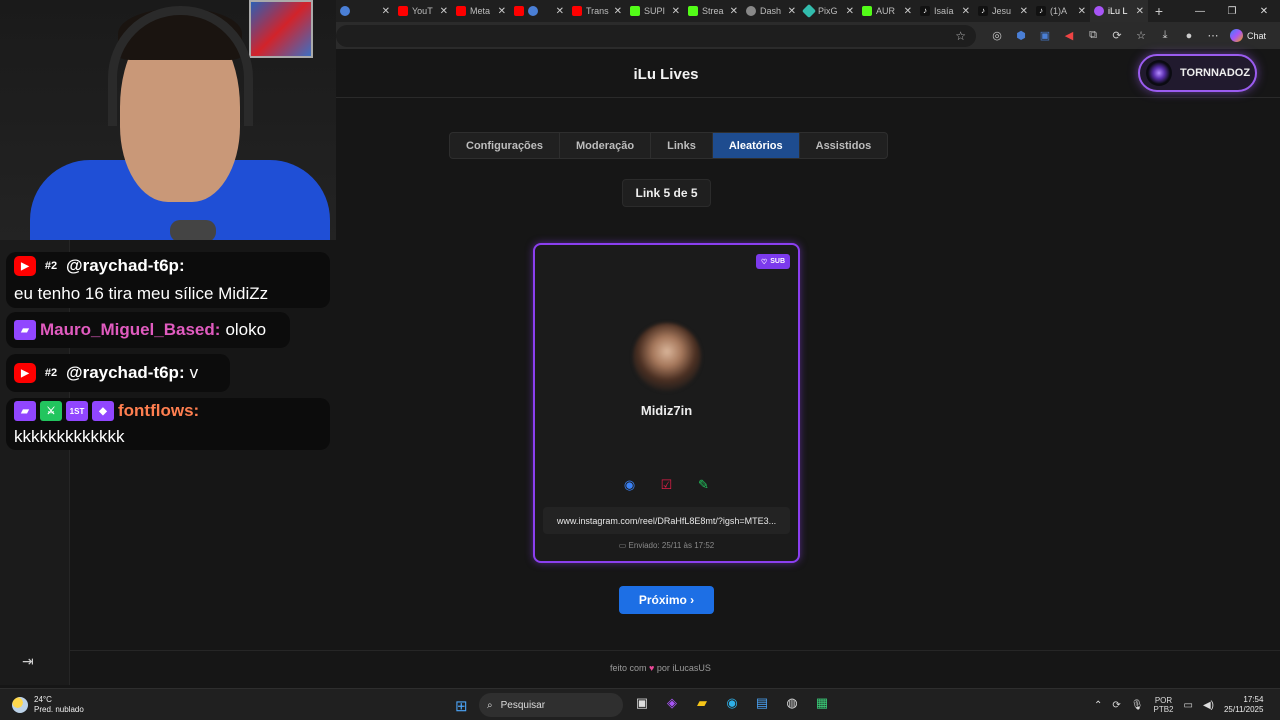 The width and height of the screenshot is (1280, 720). Describe the element at coordinates (732, 704) in the screenshot. I see `edge-icon: ◉` at that location.